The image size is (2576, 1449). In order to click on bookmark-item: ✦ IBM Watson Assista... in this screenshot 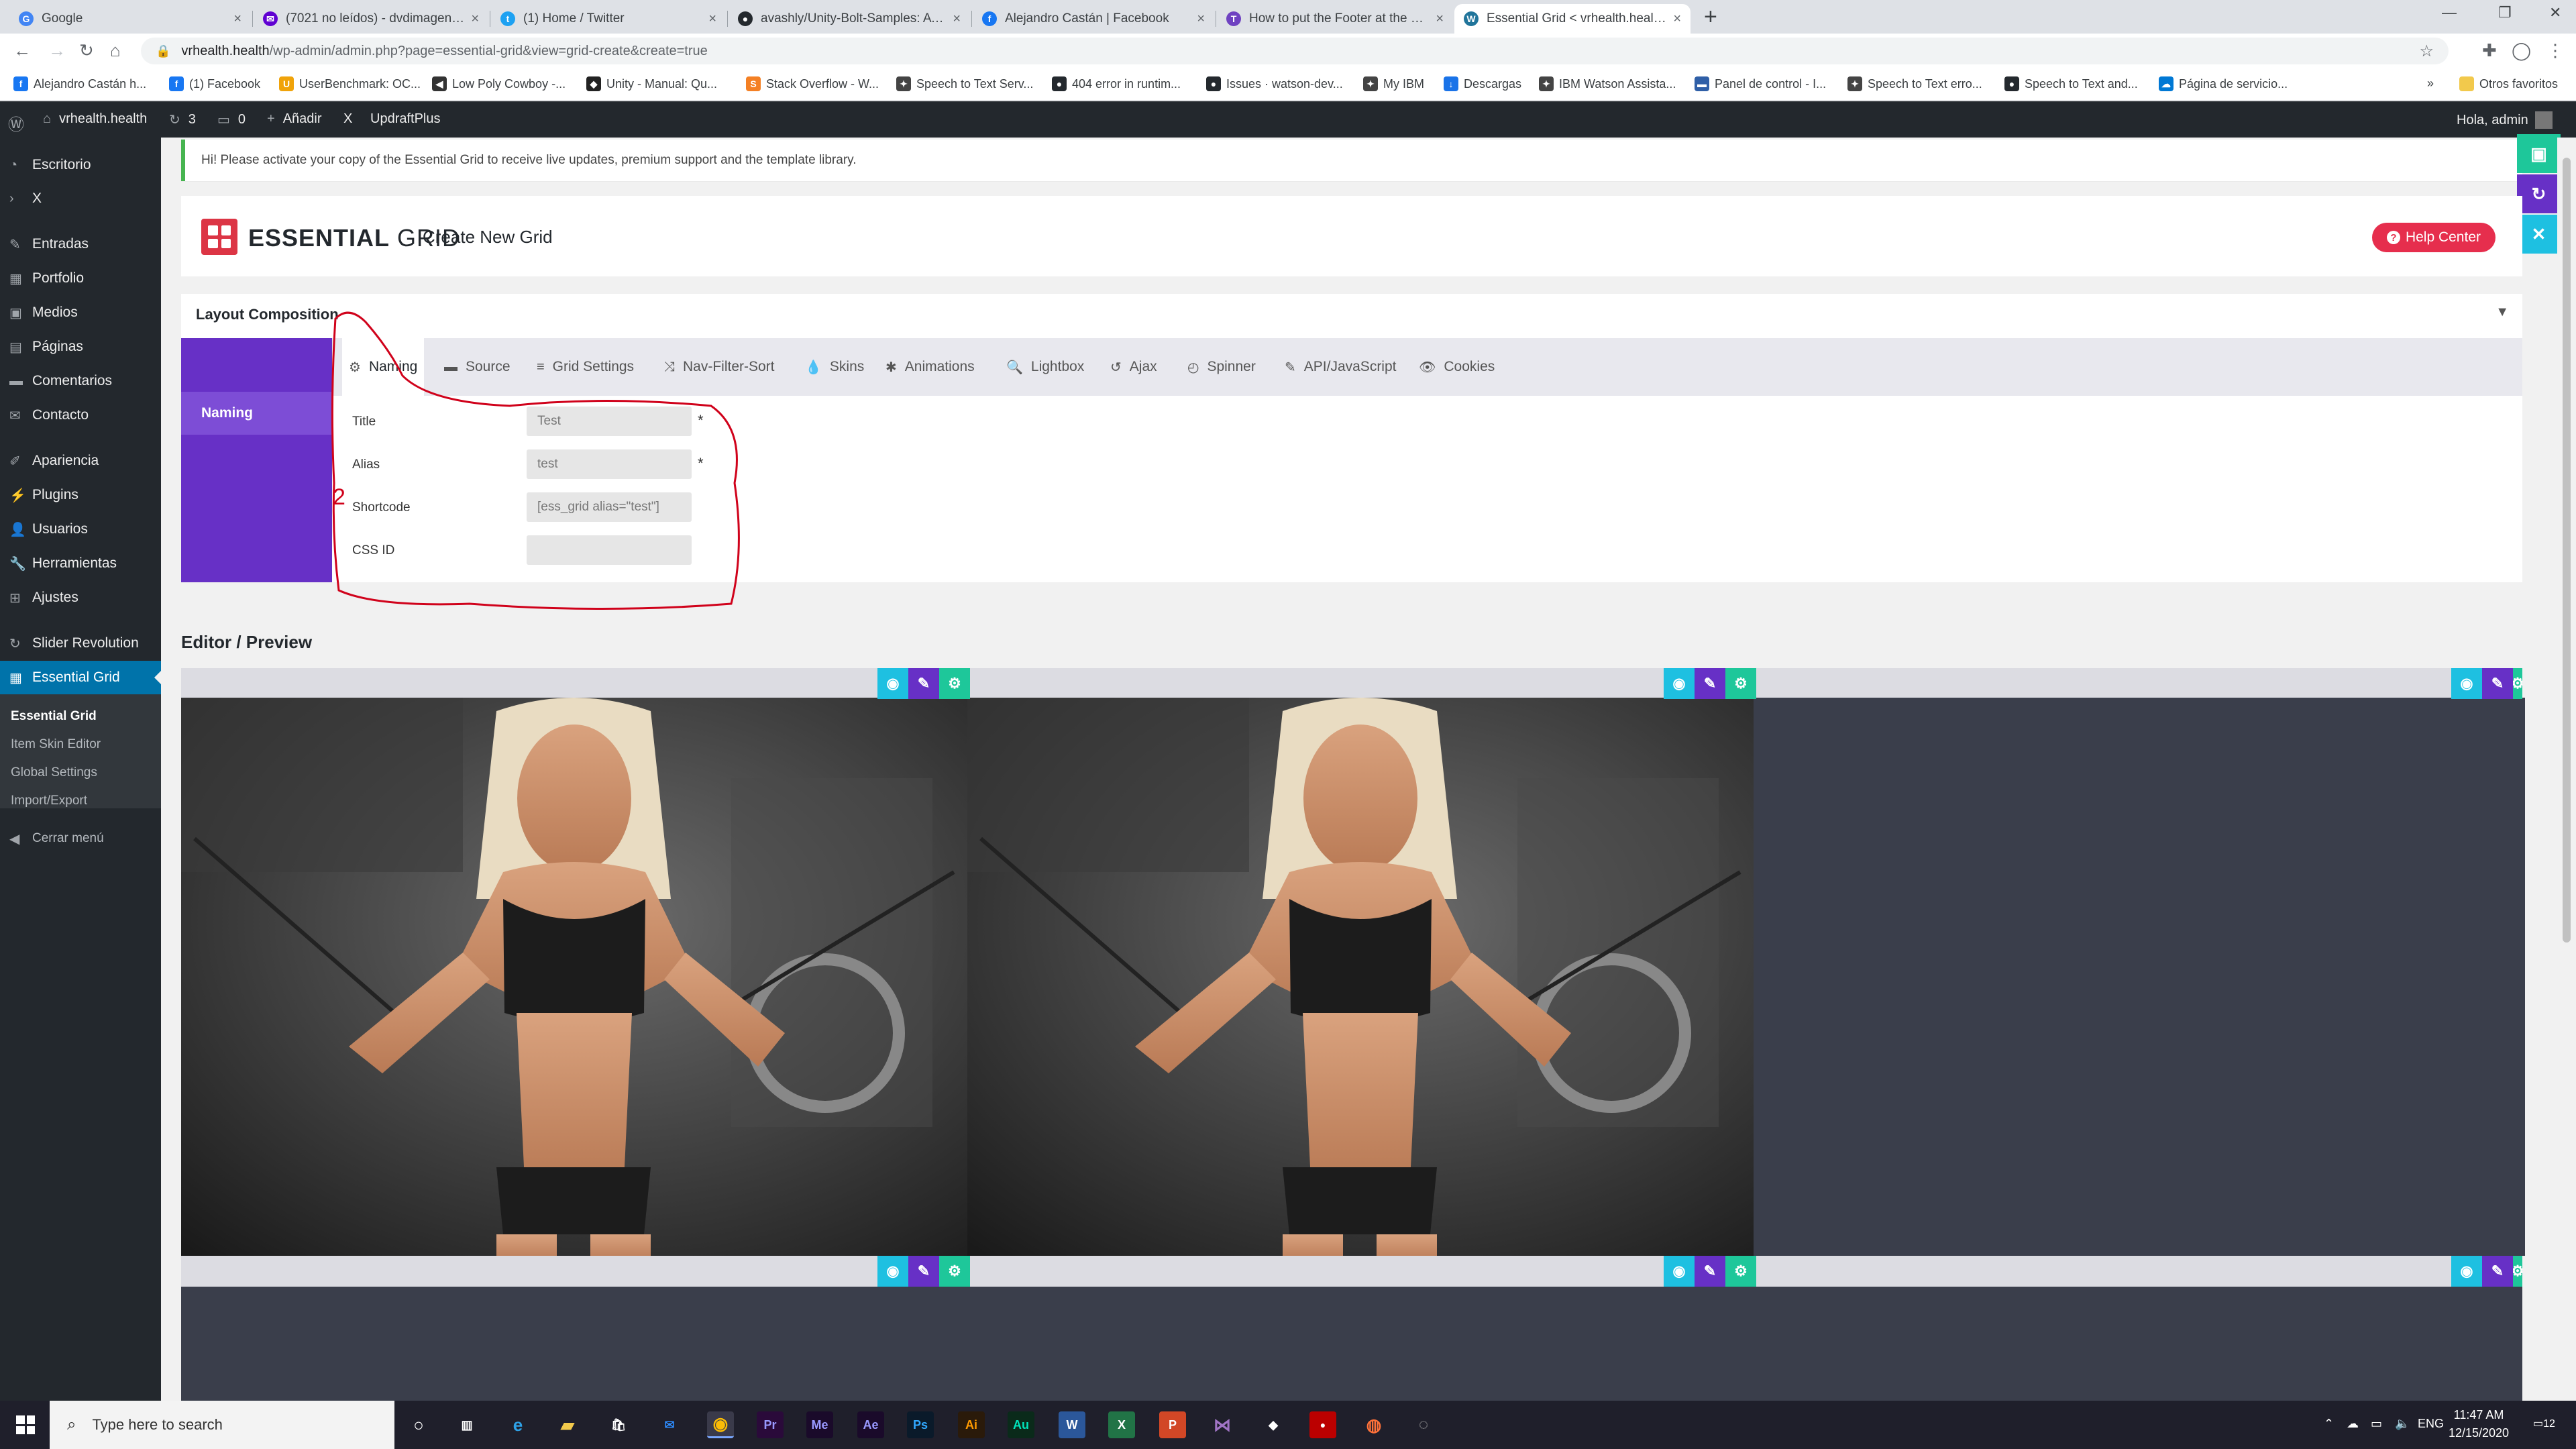, I will do `click(1607, 83)`.